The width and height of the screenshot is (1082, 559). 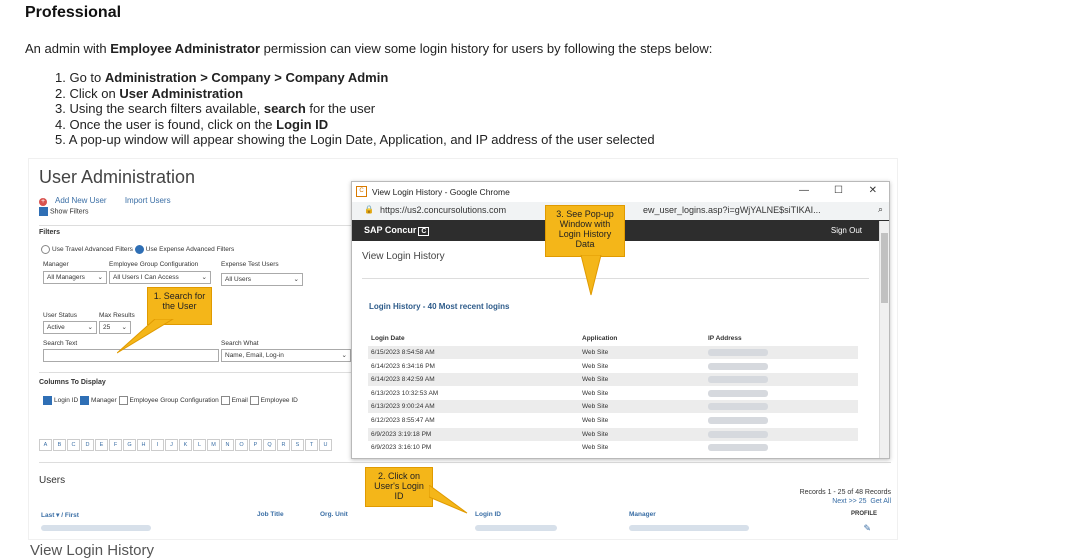 What do you see at coordinates (880, 501) in the screenshot?
I see `get-all-link: Get All` at bounding box center [880, 501].